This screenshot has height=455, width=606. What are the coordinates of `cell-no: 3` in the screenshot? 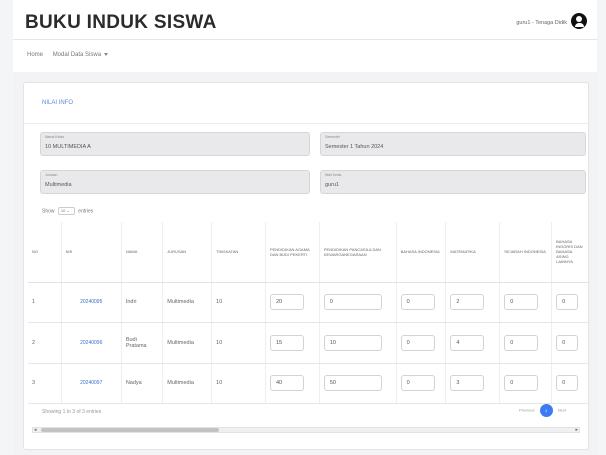 It's located at (45, 383).